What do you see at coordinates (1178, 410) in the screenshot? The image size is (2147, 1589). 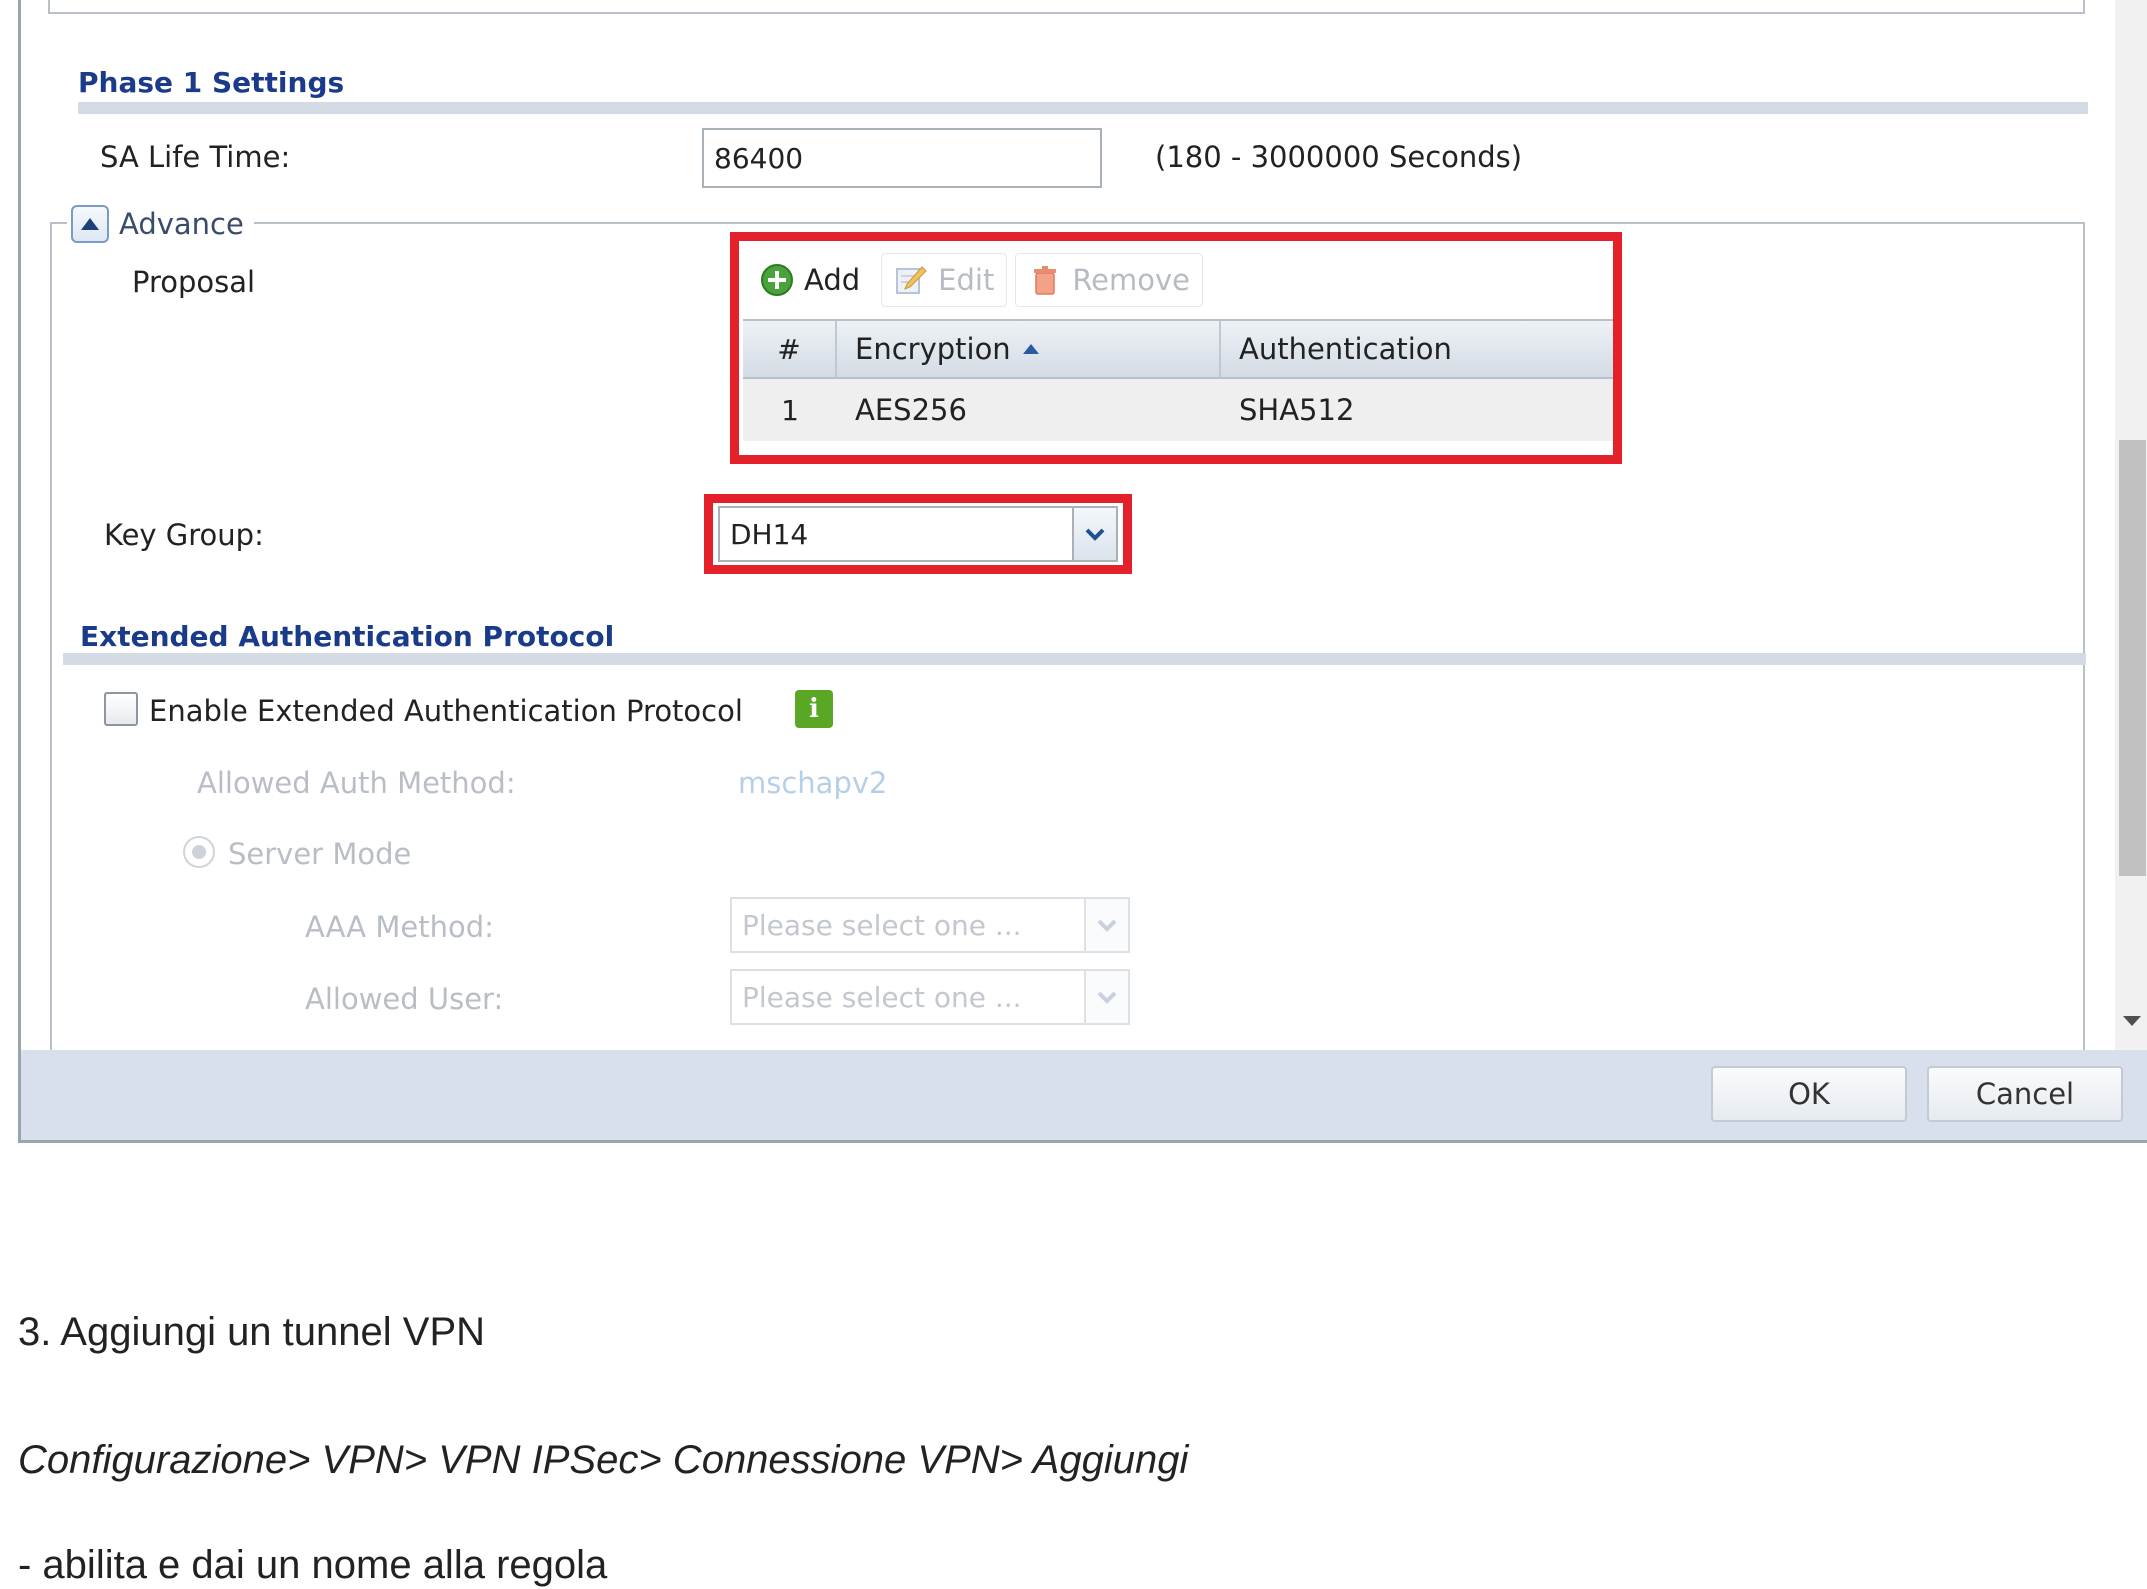 I see `table-row: 1 AES256 SHA512` at bounding box center [1178, 410].